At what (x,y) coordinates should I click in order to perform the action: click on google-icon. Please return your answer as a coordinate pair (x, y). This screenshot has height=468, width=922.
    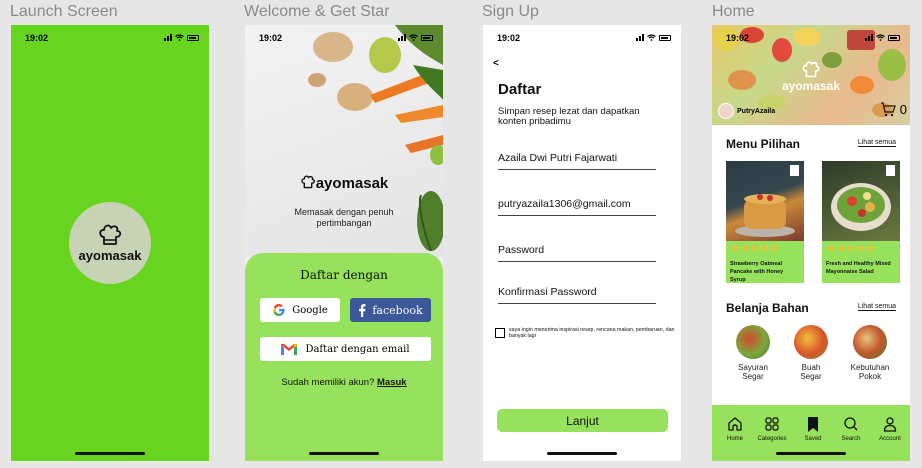
    Looking at the image, I should click on (279, 310).